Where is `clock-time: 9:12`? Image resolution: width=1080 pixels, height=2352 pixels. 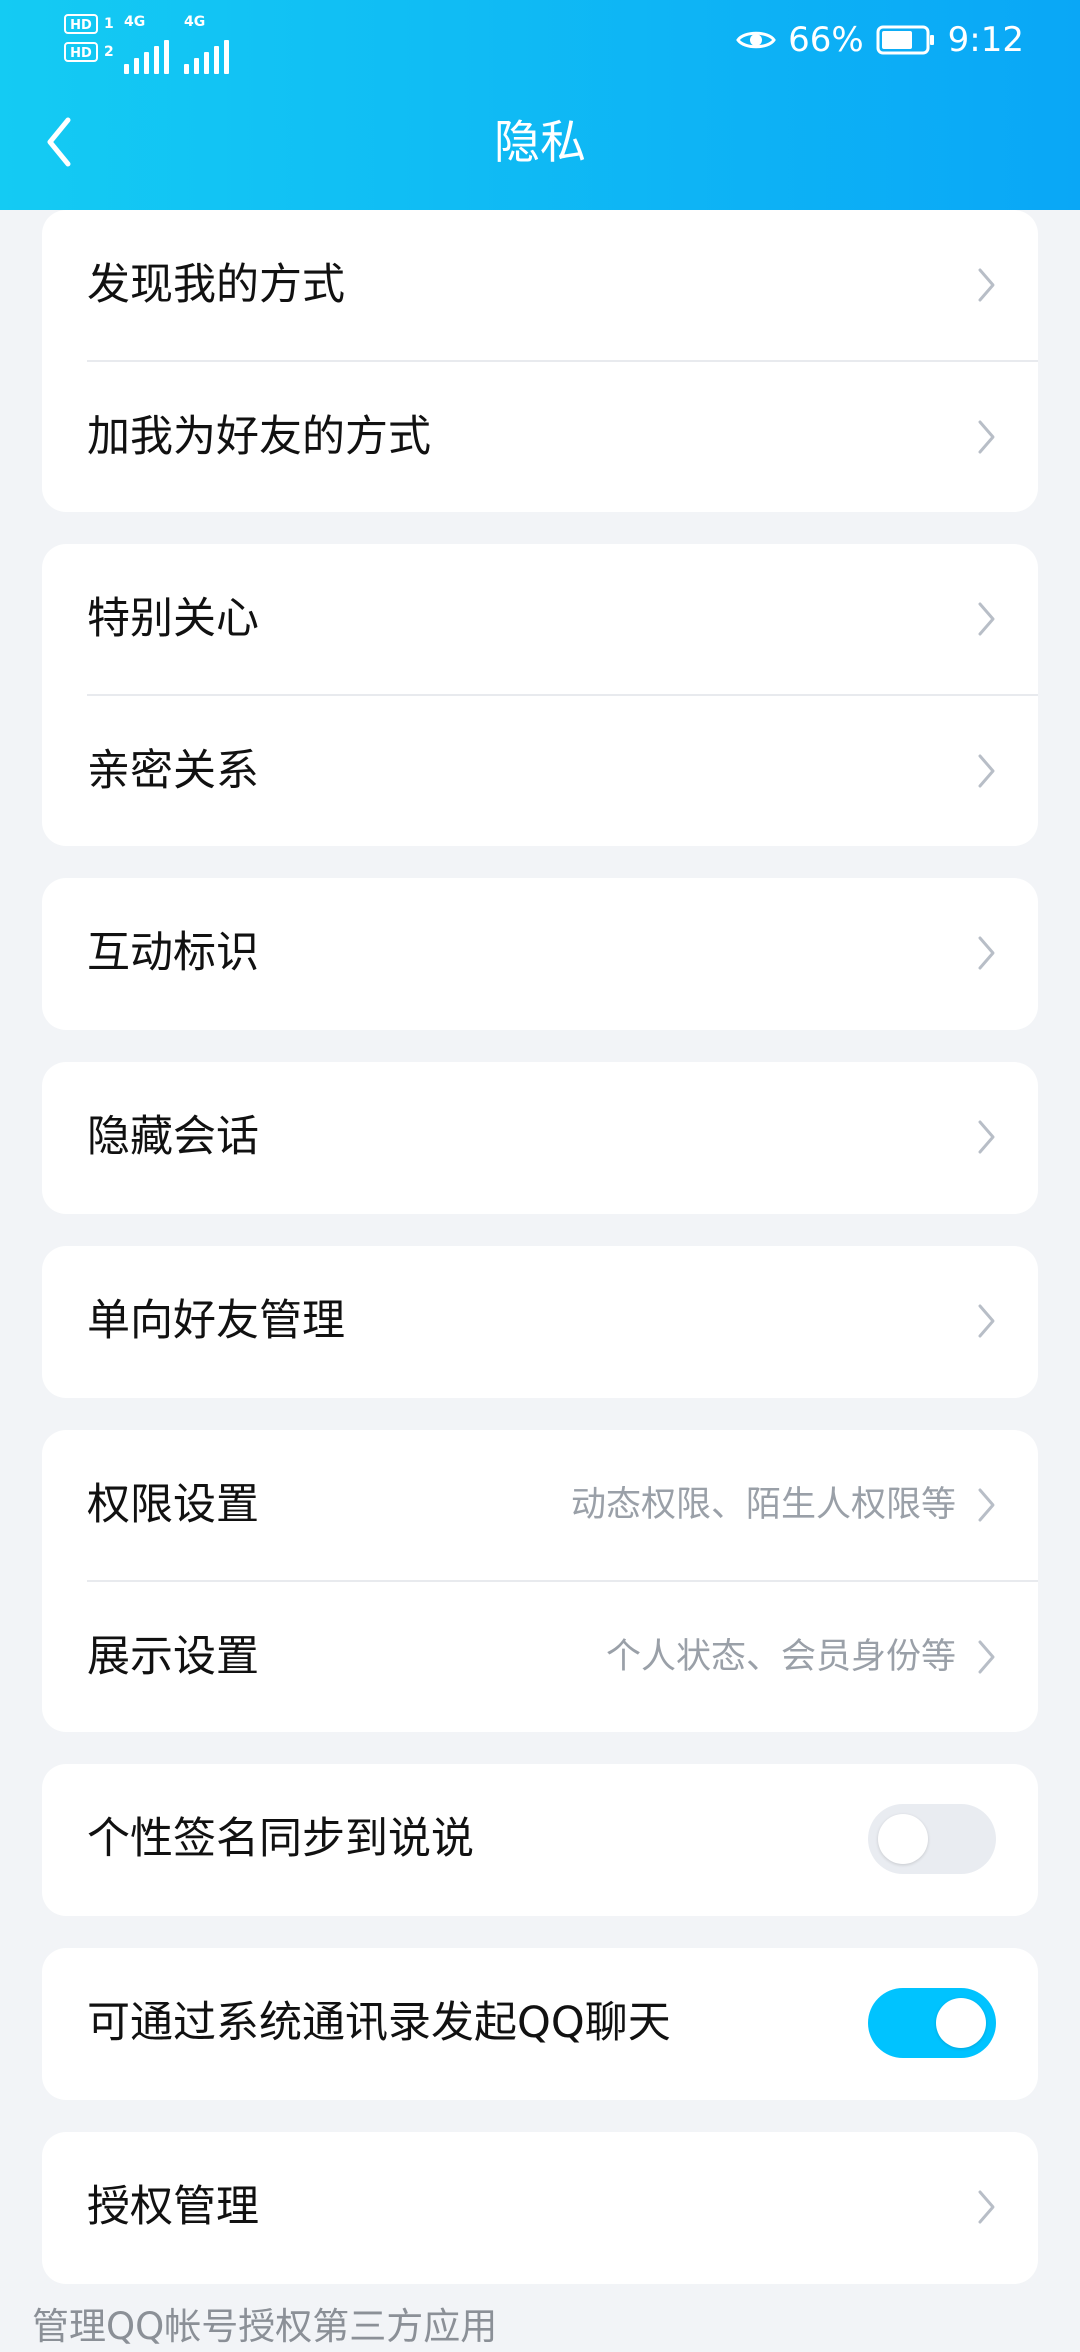 clock-time: 9:12 is located at coordinates (985, 40).